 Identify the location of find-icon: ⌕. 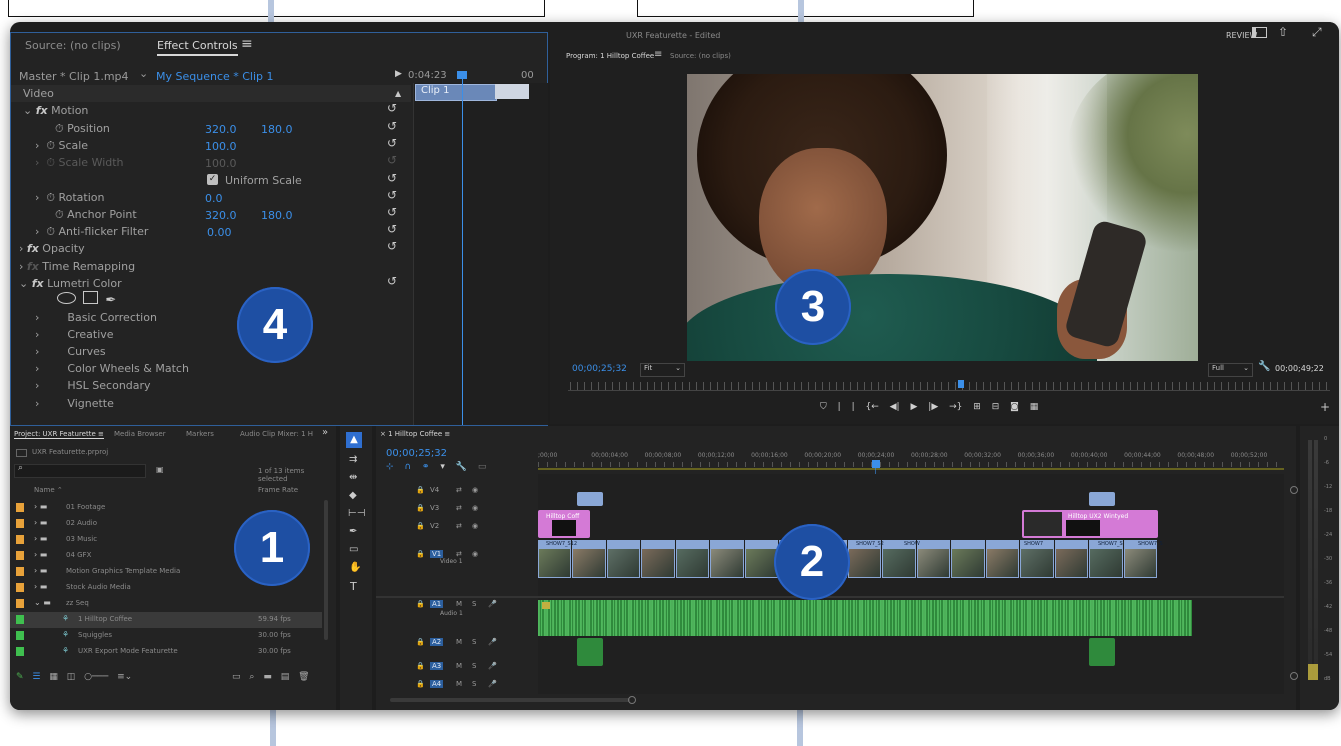
(251, 677).